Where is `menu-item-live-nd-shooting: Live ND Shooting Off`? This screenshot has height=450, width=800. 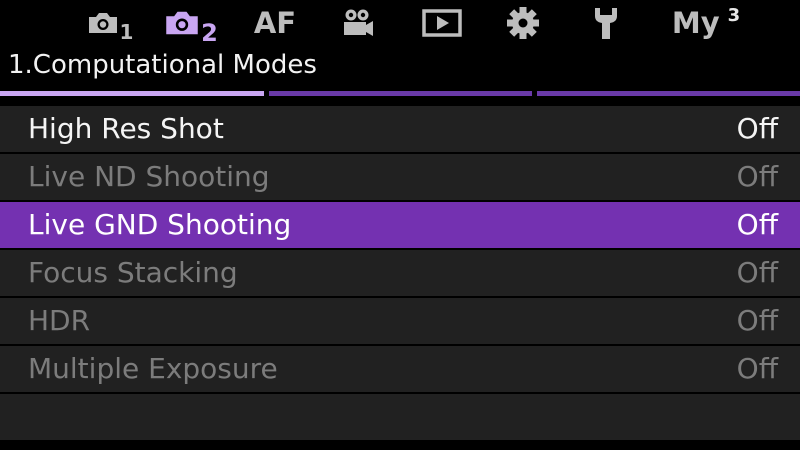
menu-item-live-nd-shooting: Live ND Shooting Off is located at coordinates (400, 177).